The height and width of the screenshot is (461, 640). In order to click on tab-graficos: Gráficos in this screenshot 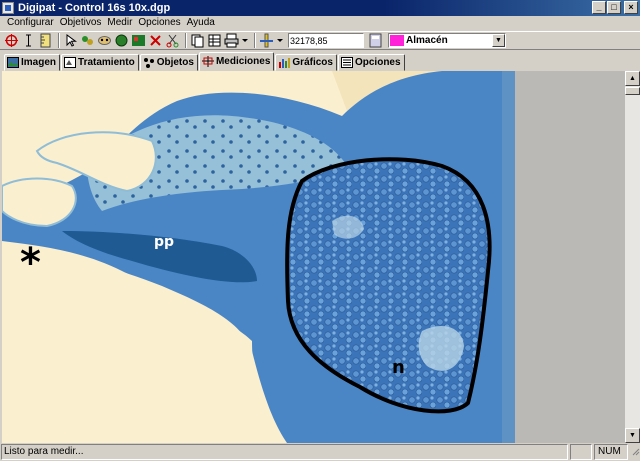, I will do `click(306, 62)`.